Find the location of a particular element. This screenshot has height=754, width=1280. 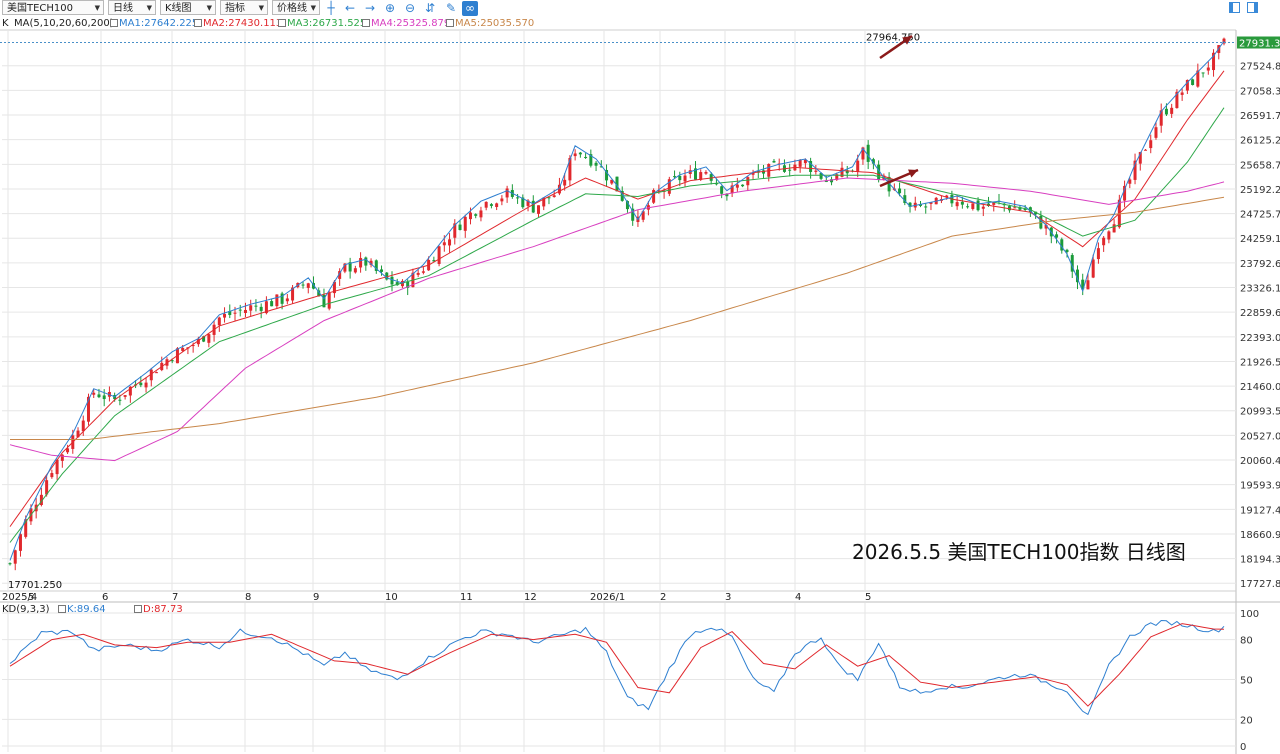

date-tick-label: 12 is located at coordinates (530, 597).